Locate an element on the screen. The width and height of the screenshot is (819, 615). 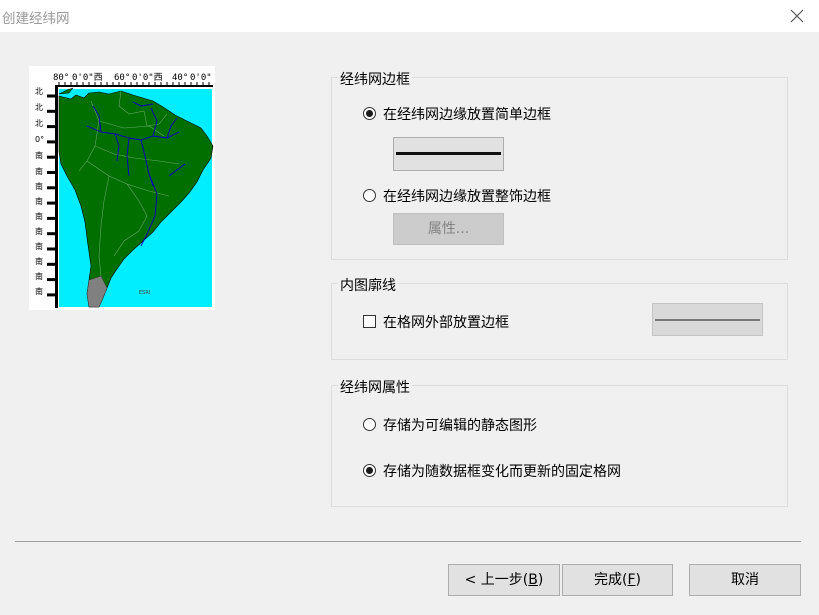
dynamic-grid-radio is located at coordinates (369, 470).